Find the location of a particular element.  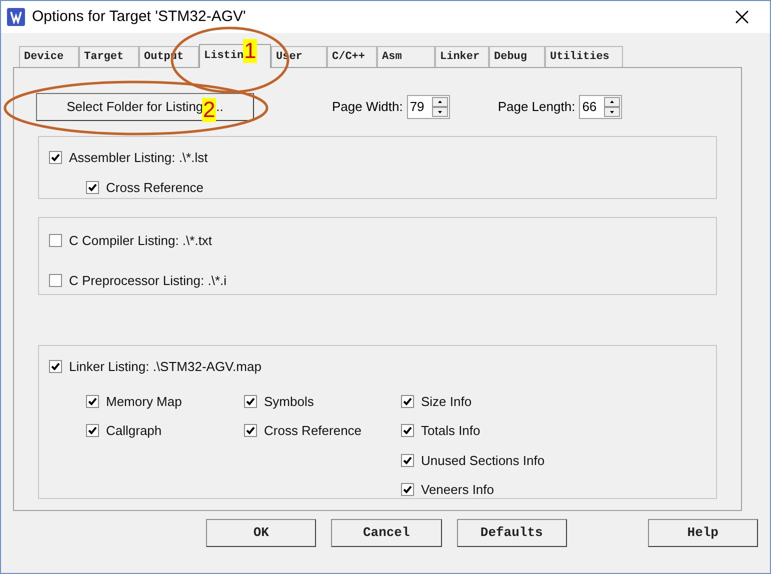

field-label: Page Length: is located at coordinates (537, 107).